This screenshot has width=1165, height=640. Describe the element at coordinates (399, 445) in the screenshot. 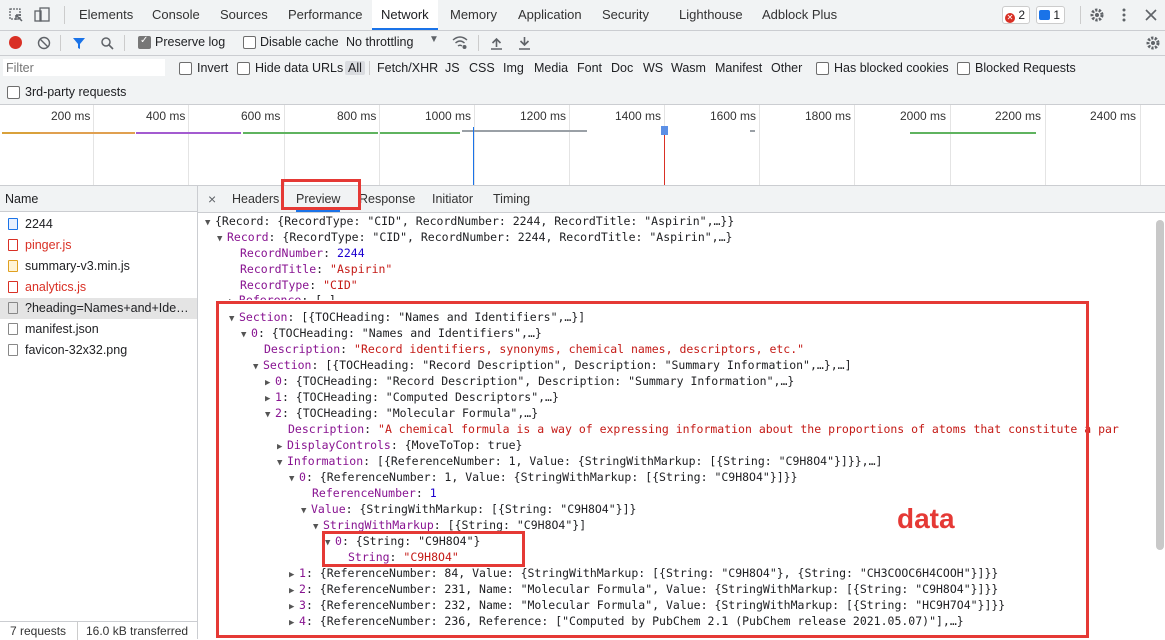

I see `tree-node: ▶ DisplayControls: {MoveToTop: true}` at that location.